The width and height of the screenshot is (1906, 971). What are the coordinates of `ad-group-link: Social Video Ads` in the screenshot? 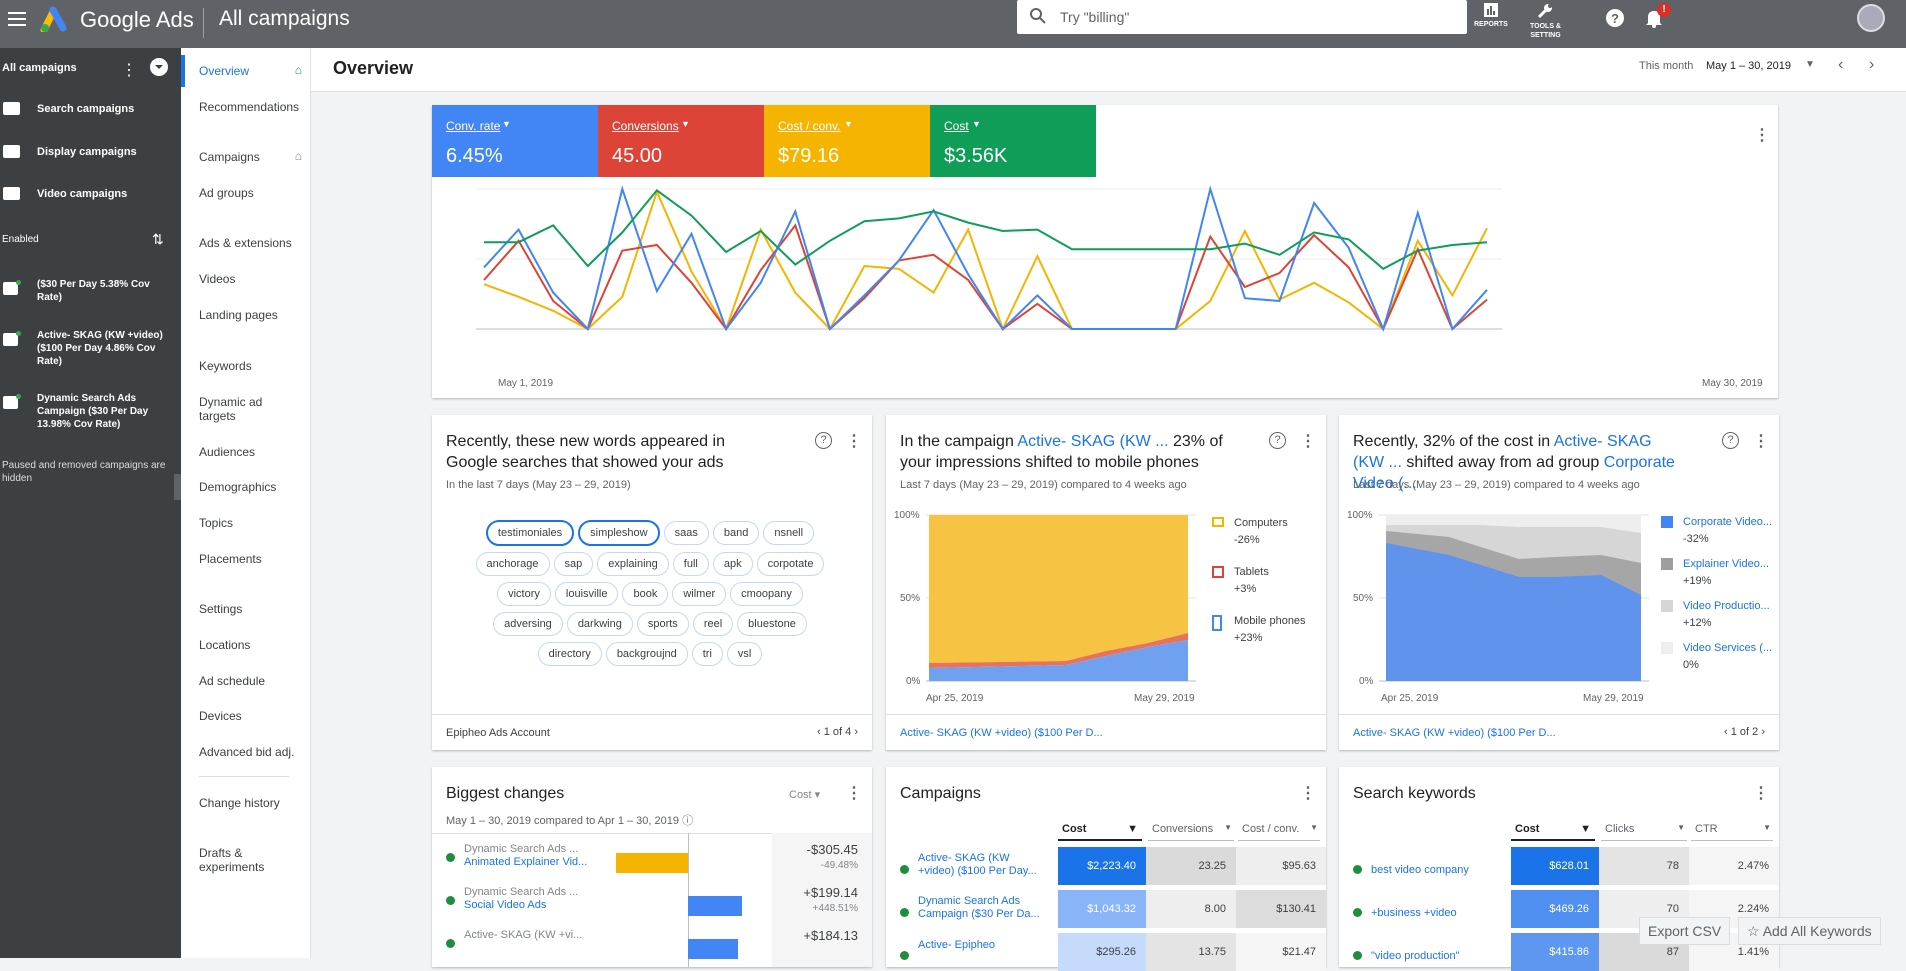 It's located at (505, 905).